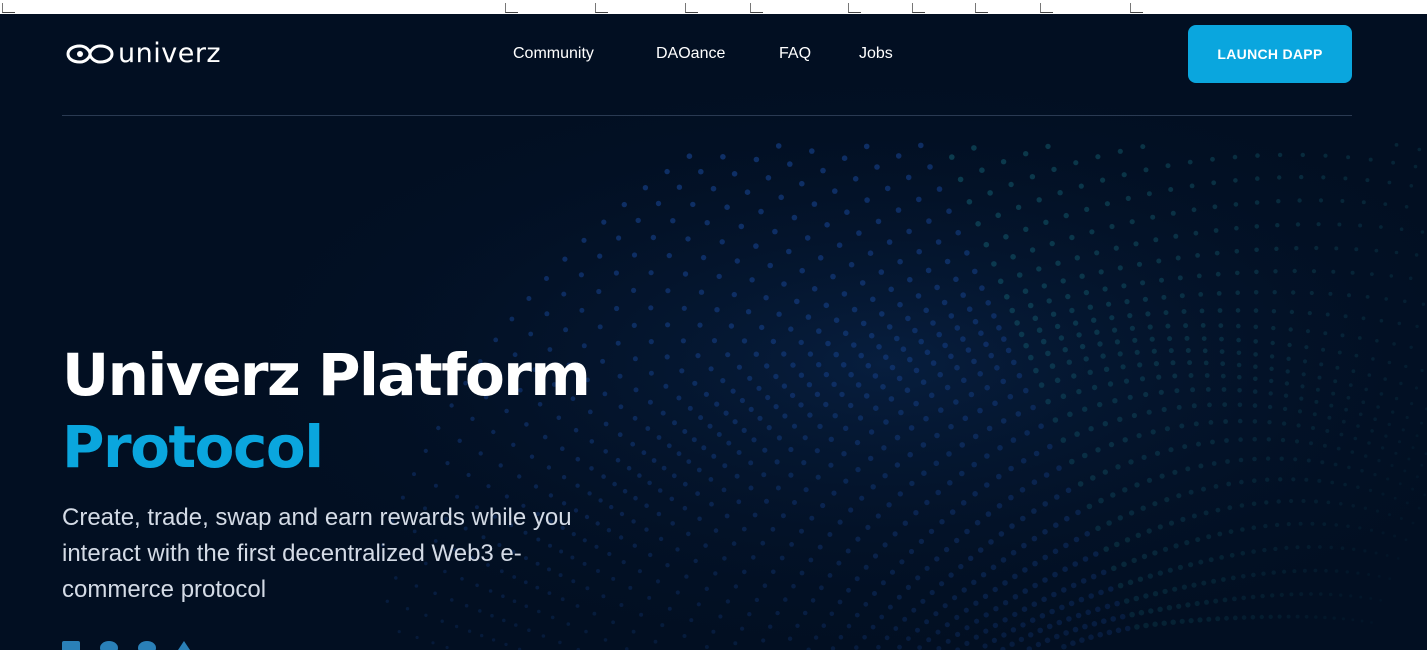 This screenshot has height=650, width=1427. Describe the element at coordinates (1270, 54) in the screenshot. I see `launch-dapp-button: LAUNCH DAPP` at that location.